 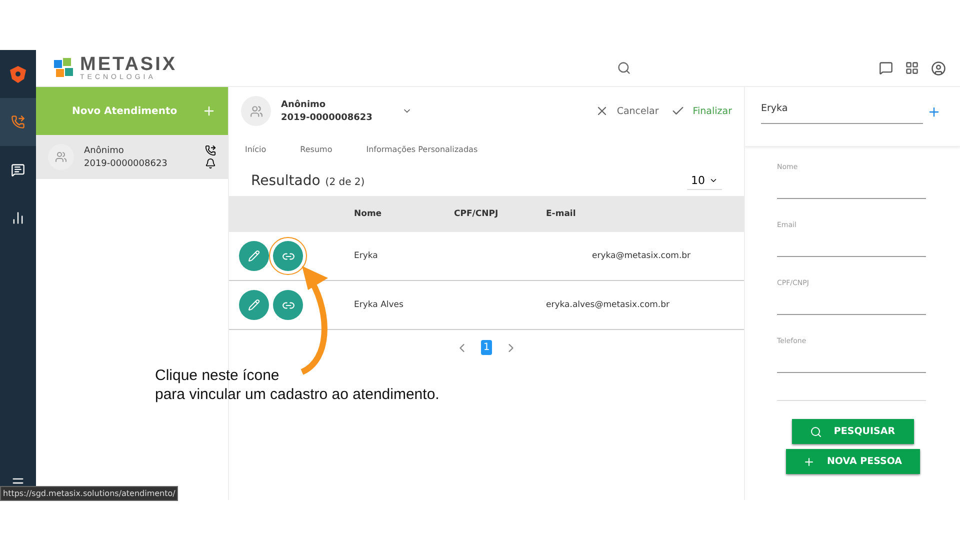 I want to click on results-title: Resultado, so click(x=285, y=181).